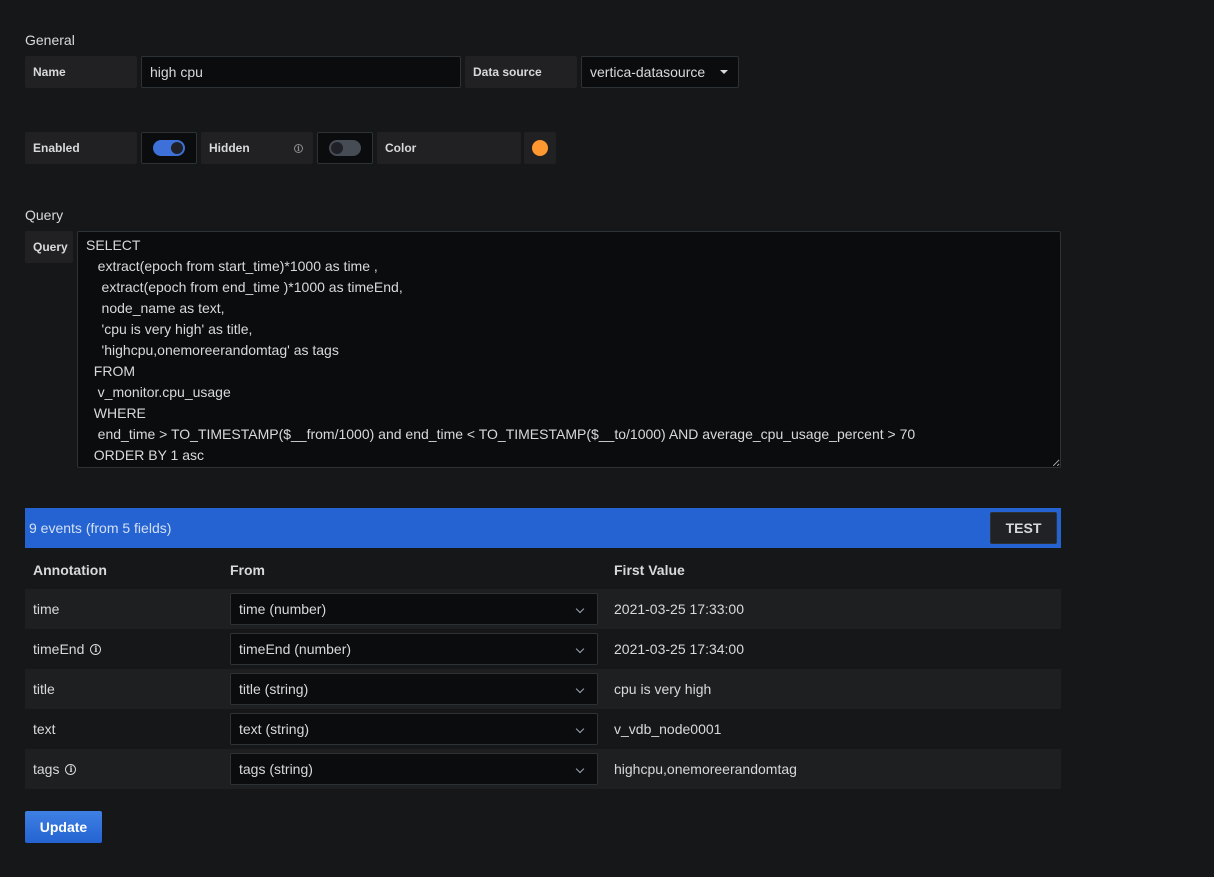  I want to click on enabled-switch-container, so click(169, 148).